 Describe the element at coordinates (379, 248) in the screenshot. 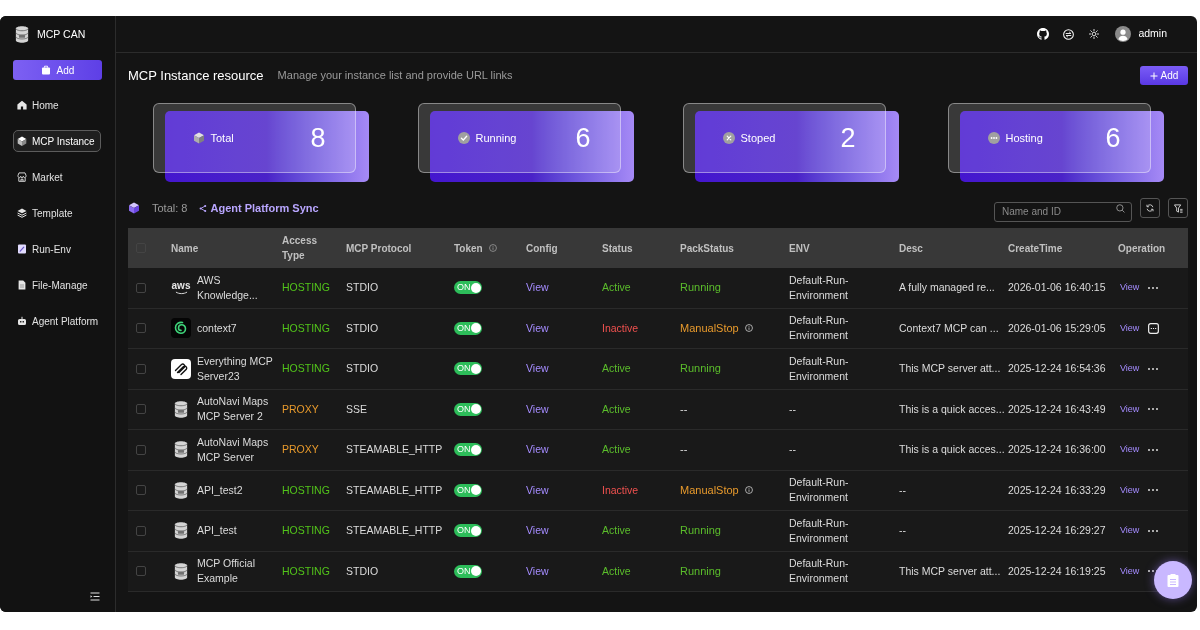

I see `column-header: MCP Protocol` at that location.